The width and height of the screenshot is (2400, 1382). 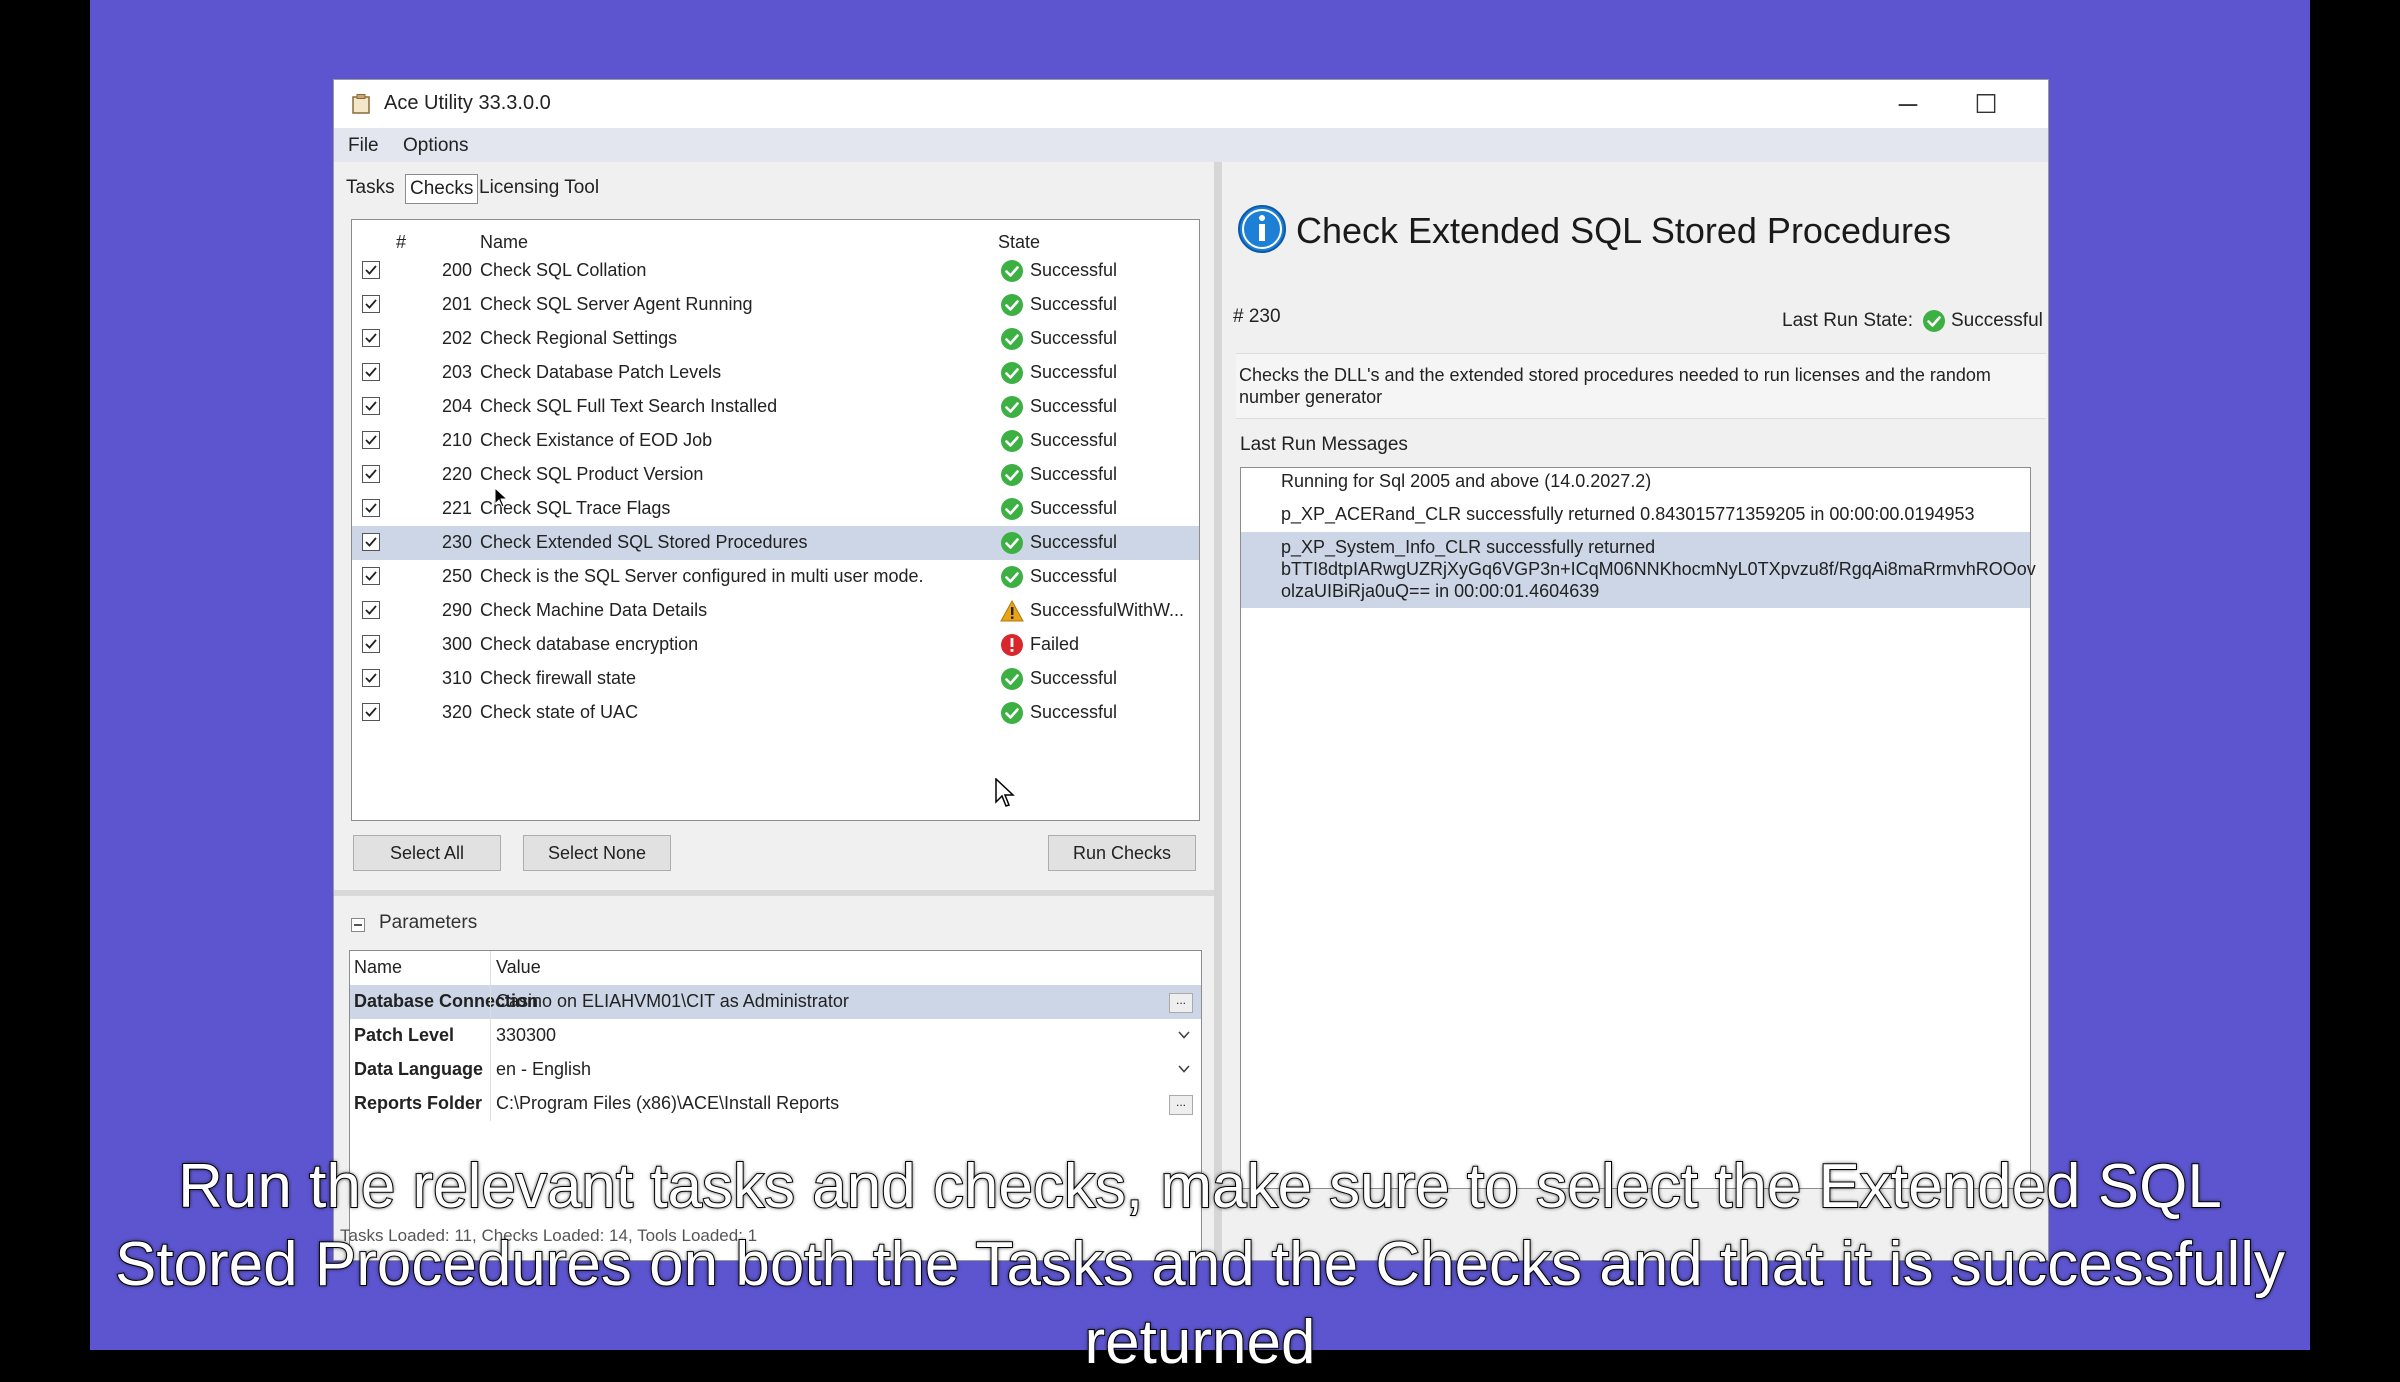 What do you see at coordinates (775, 509) in the screenshot?
I see `check-row-221: 221 Check SQL Trace Flags Successful` at bounding box center [775, 509].